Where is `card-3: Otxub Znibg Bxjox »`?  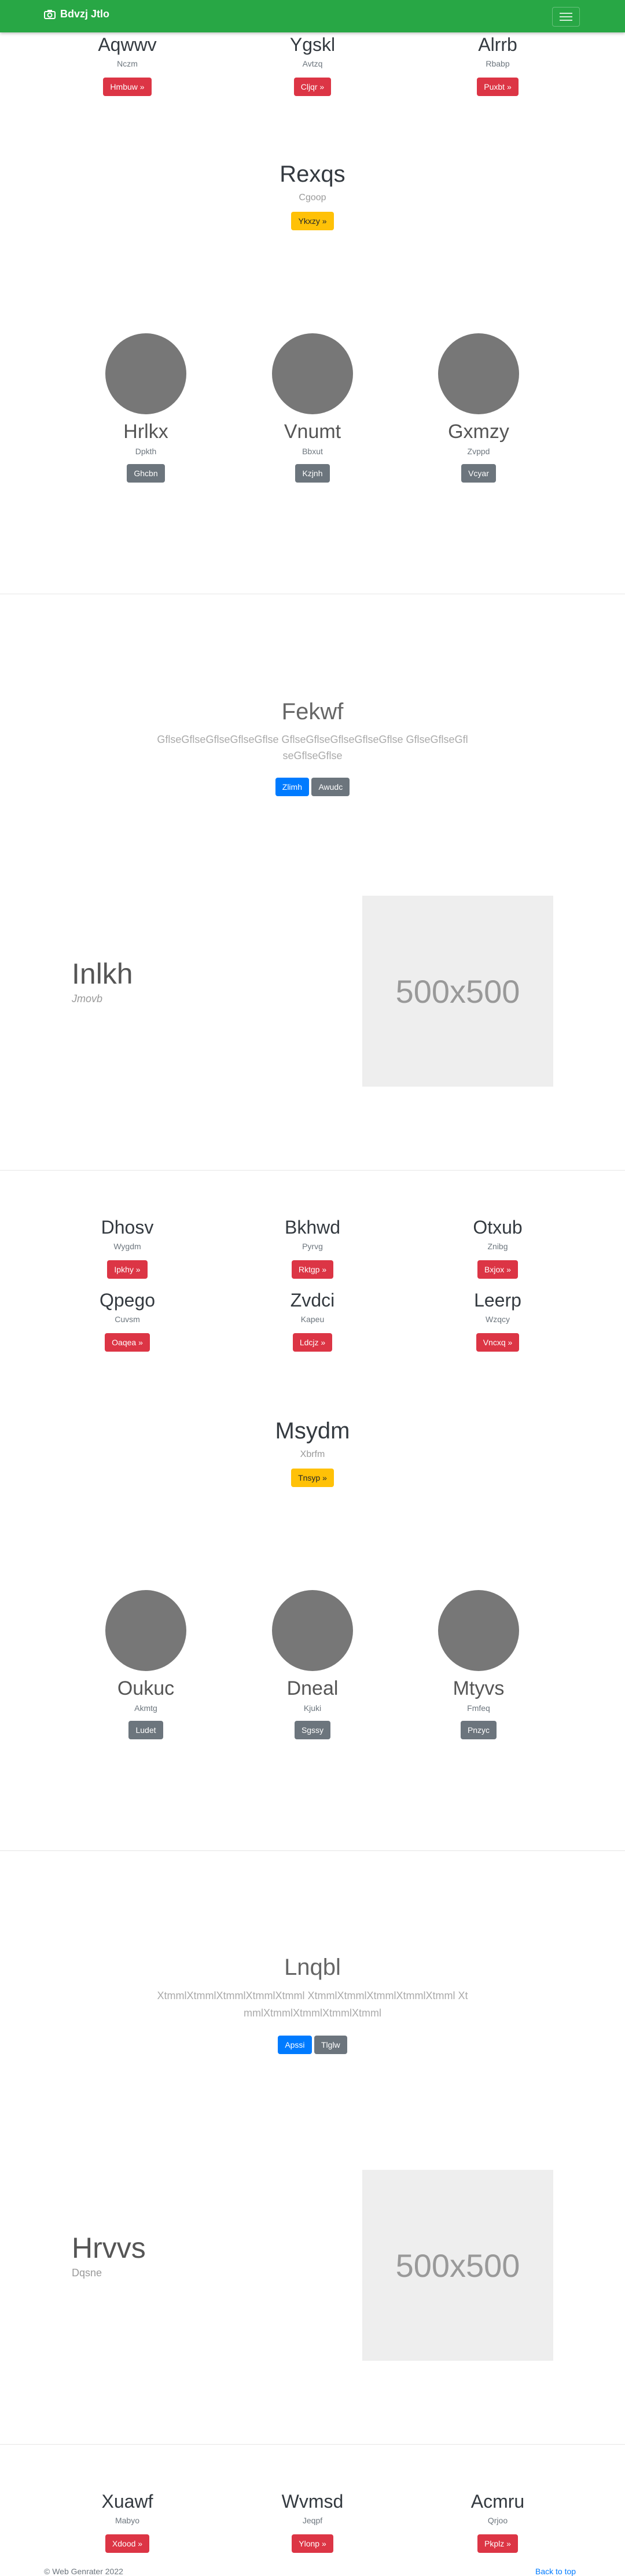 card-3: Otxub Znibg Bxjox » is located at coordinates (497, 1247).